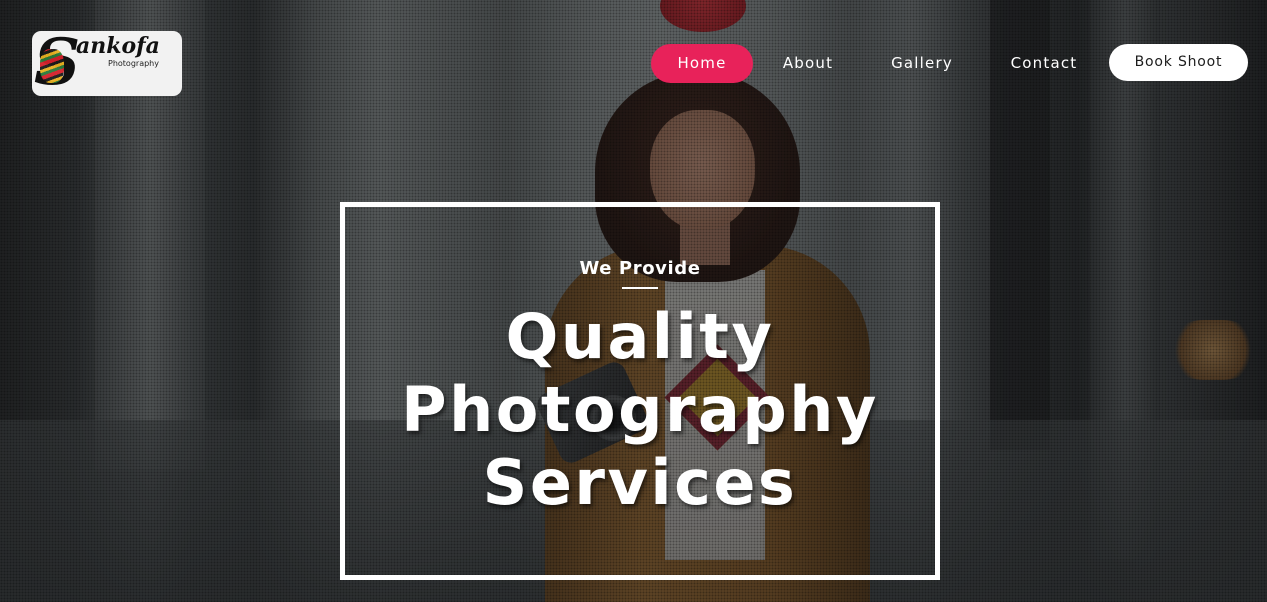 The image size is (1267, 602). What do you see at coordinates (640, 336) in the screenshot?
I see `headline-line: Quality` at bounding box center [640, 336].